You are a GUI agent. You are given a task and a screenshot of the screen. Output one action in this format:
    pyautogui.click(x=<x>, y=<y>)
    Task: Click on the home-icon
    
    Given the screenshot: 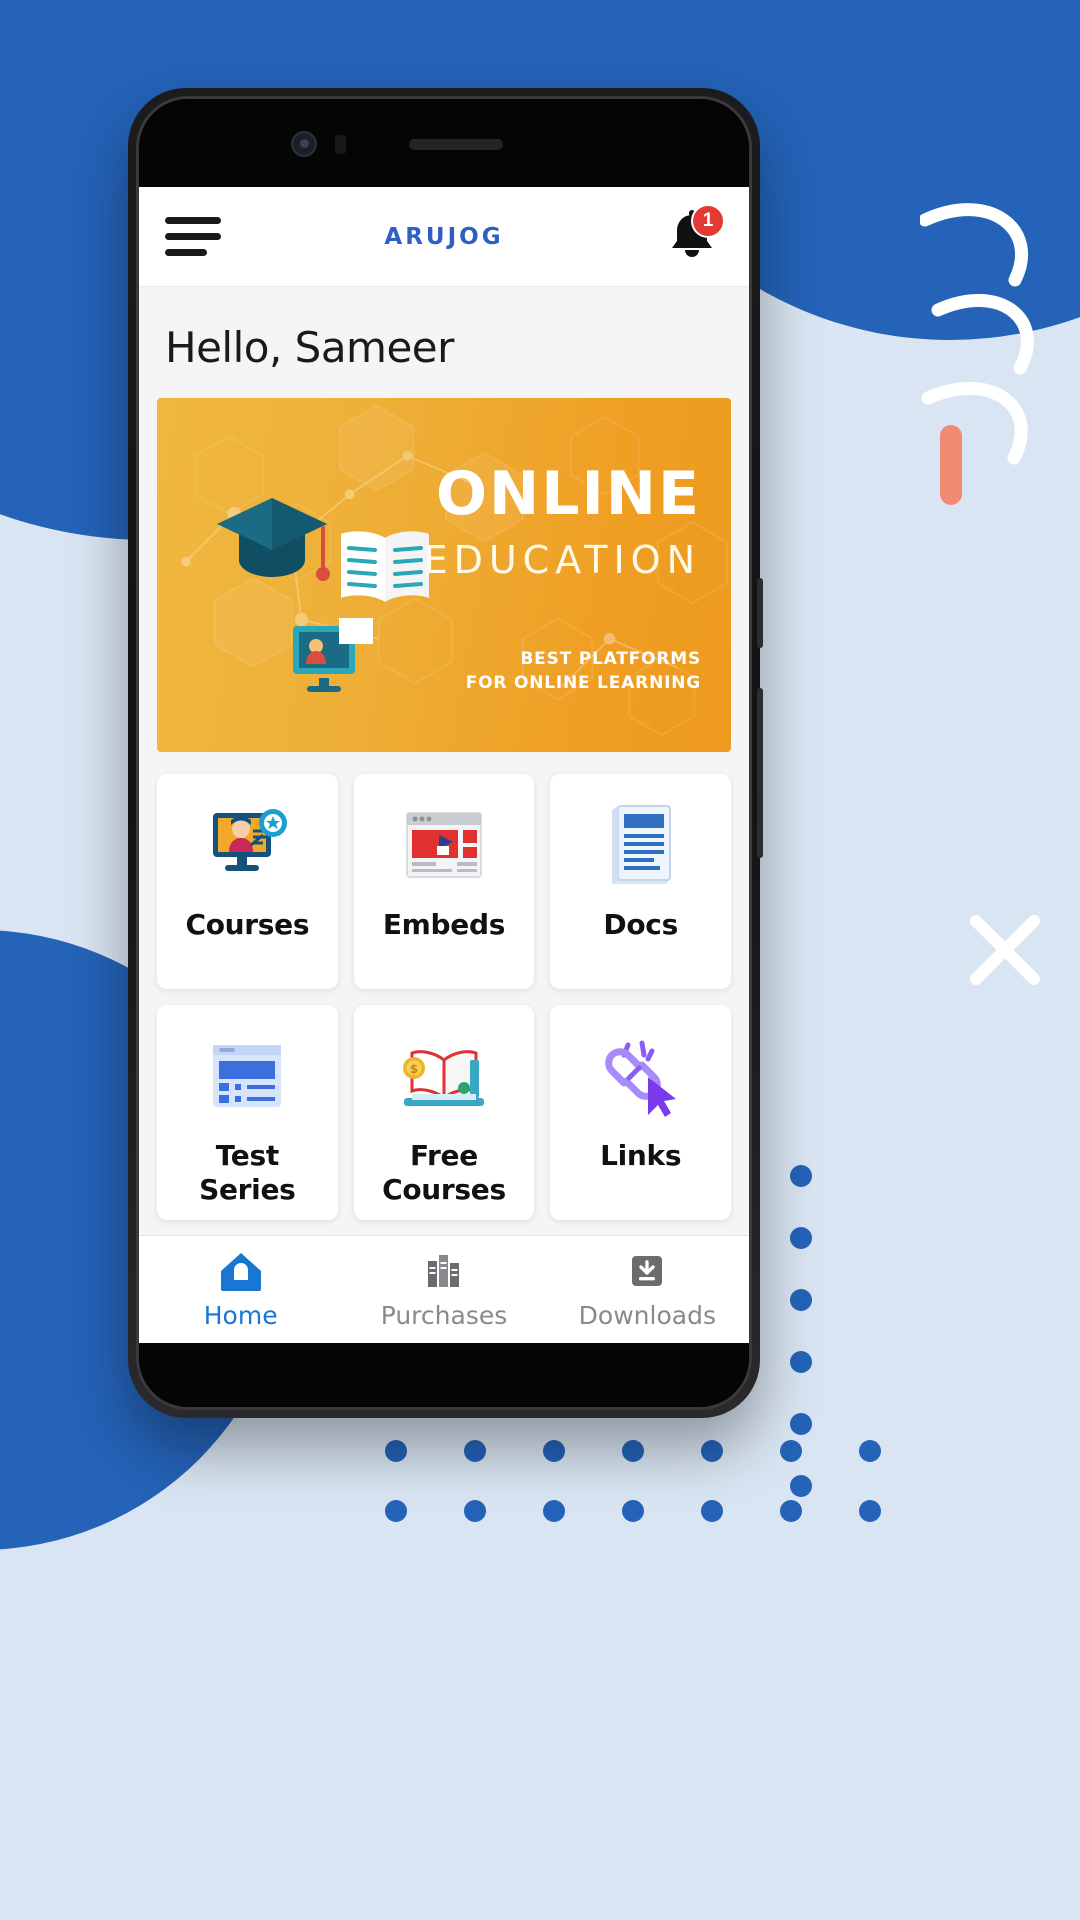 What is the action you would take?
    pyautogui.click(x=240, y=1272)
    